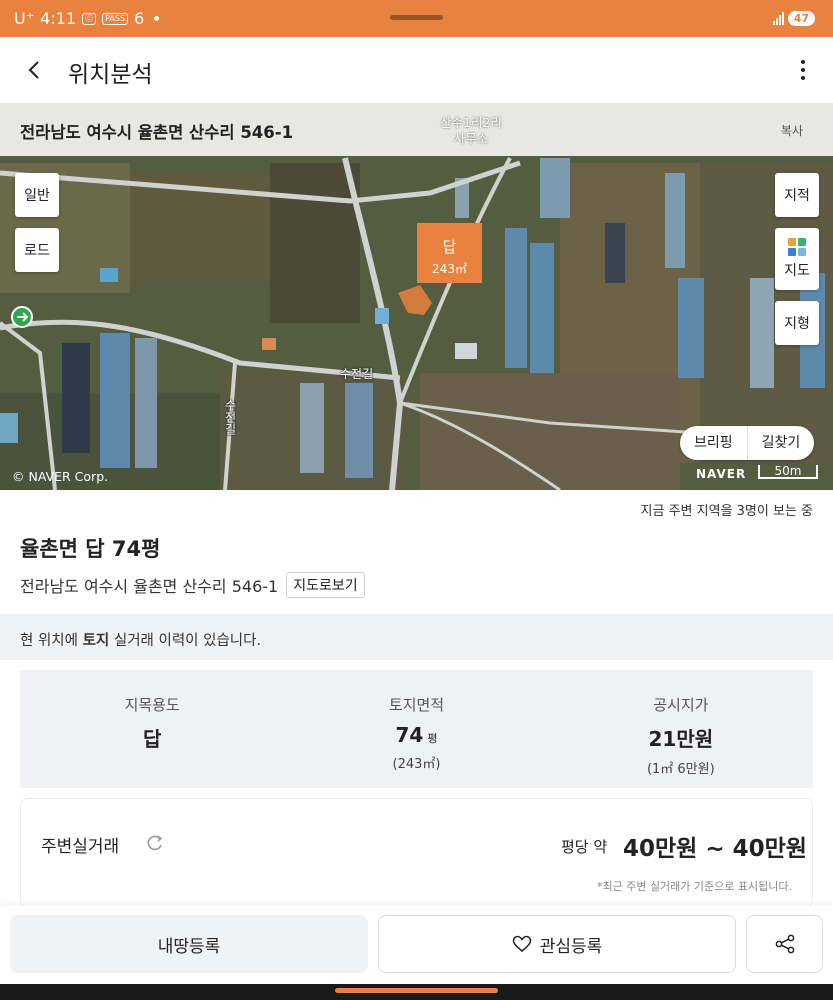  I want to click on price-range: 40만원 ~ 40만원, so click(715, 849).